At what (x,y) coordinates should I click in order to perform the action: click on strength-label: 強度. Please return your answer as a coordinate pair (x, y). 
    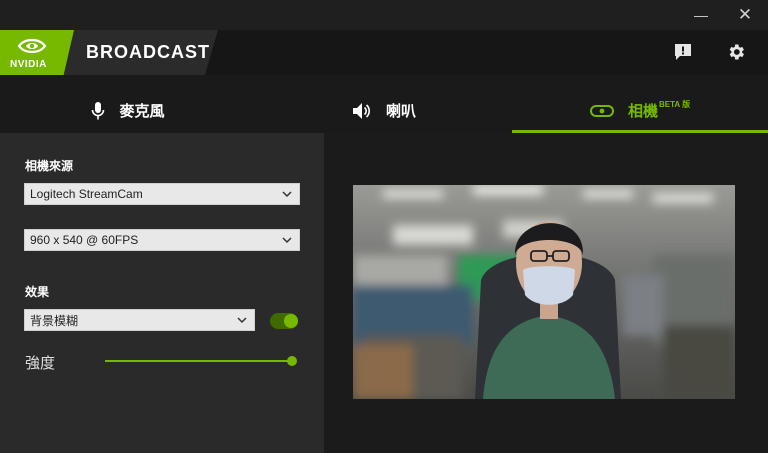
    Looking at the image, I should click on (40, 363).